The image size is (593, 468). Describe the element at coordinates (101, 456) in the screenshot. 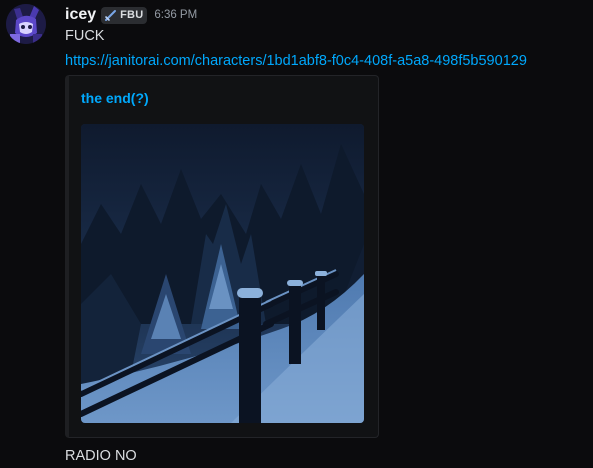

I see `followup-message-text: RADIO NO` at that location.